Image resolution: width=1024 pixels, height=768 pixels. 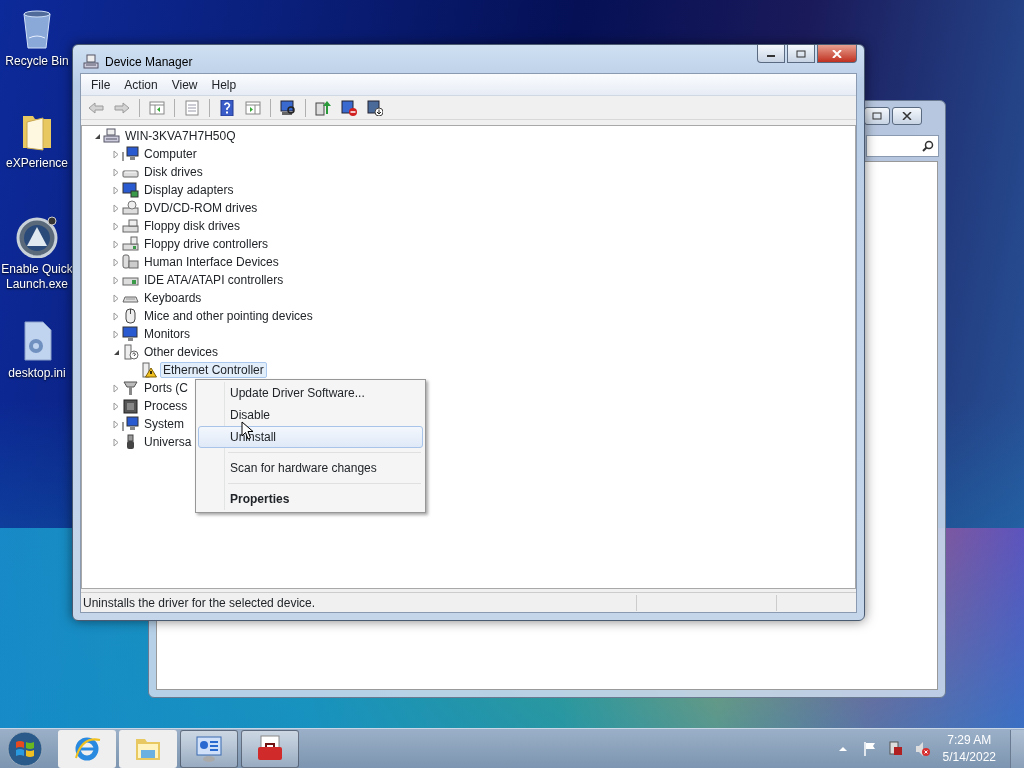 I want to click on clock-time: 7:29 AM, so click(x=969, y=740).